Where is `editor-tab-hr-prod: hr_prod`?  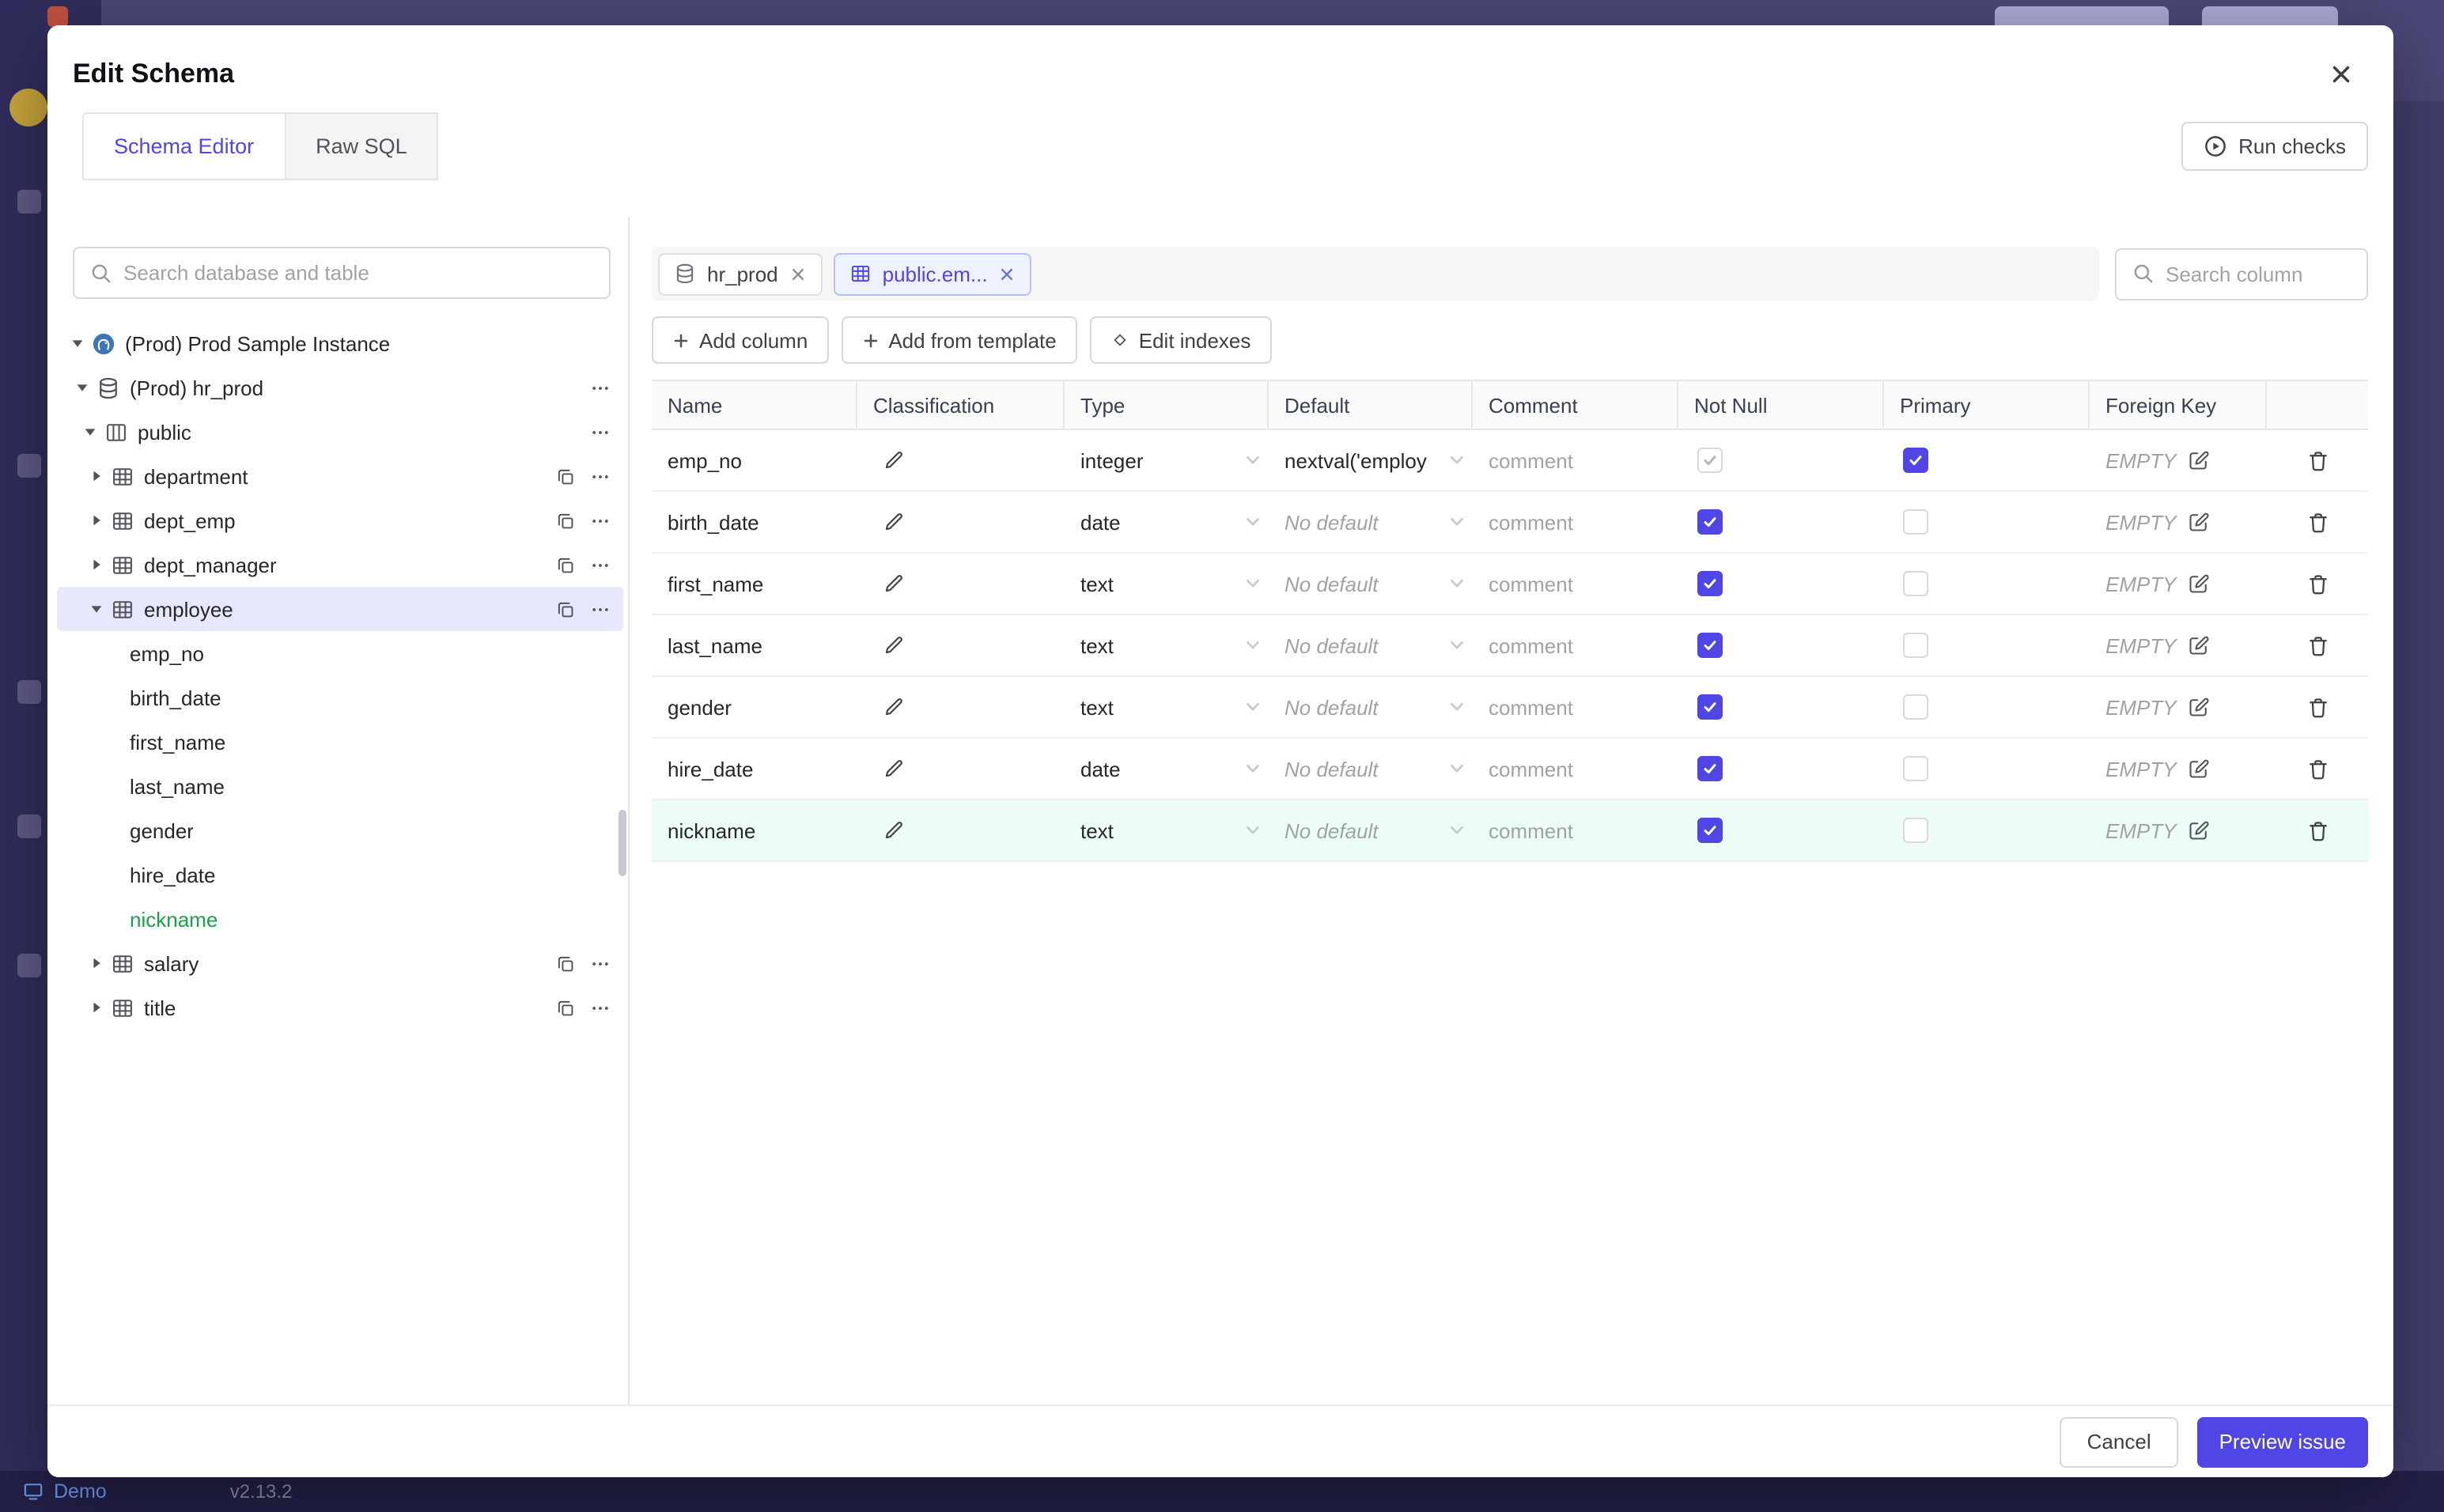
editor-tab-hr-prod: hr_prod is located at coordinates (740, 273).